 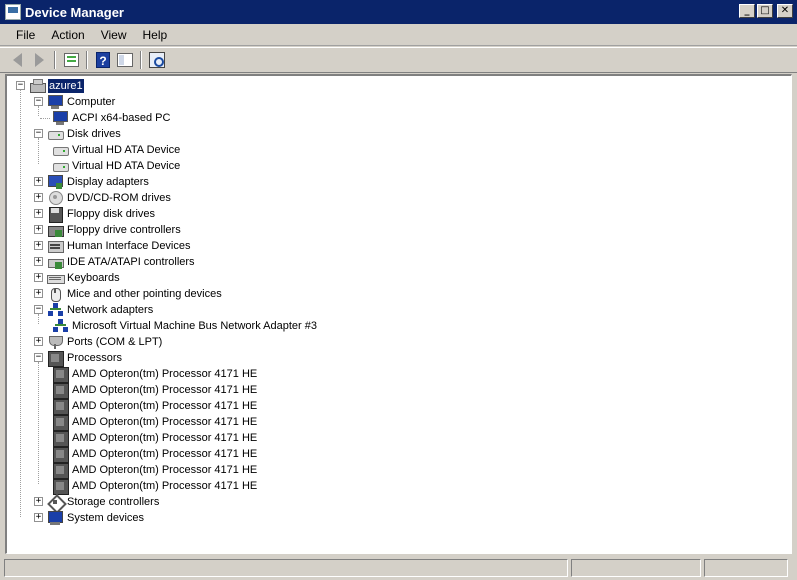 I want to click on tree-item-disk-drives: − Disk drives, so click(x=77, y=134).